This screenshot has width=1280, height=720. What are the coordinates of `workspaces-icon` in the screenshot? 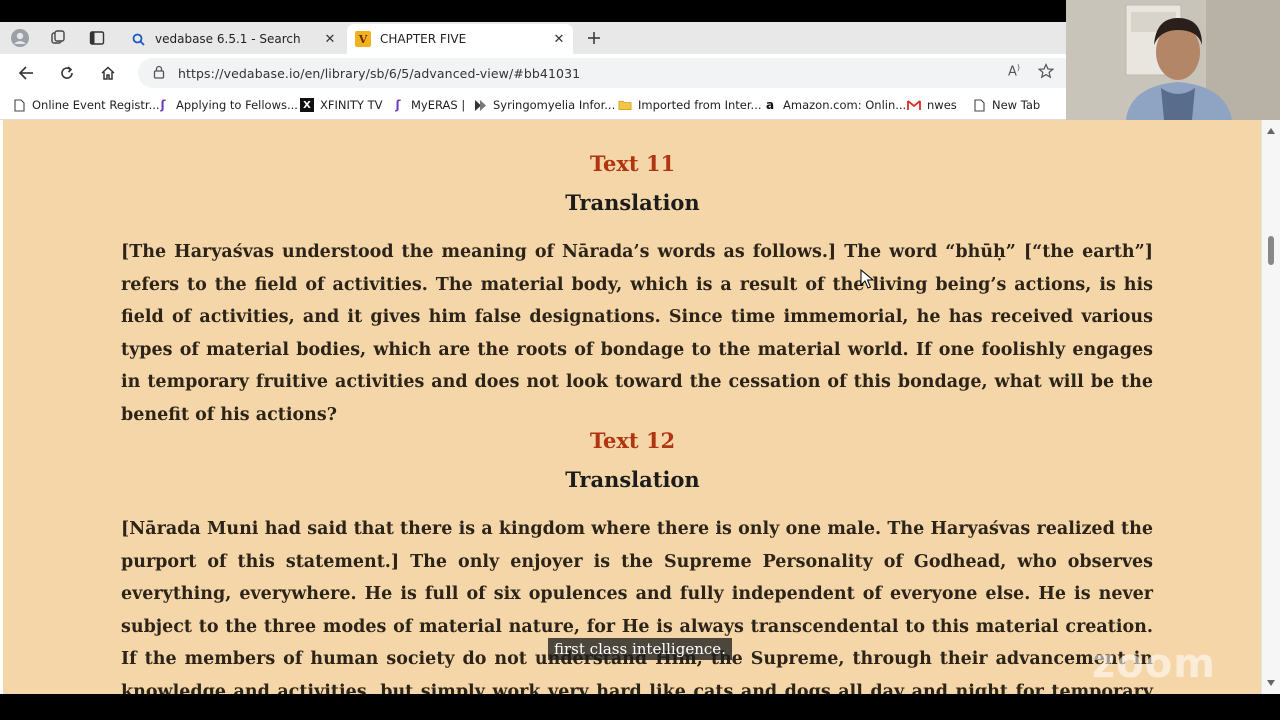 It's located at (58, 38).